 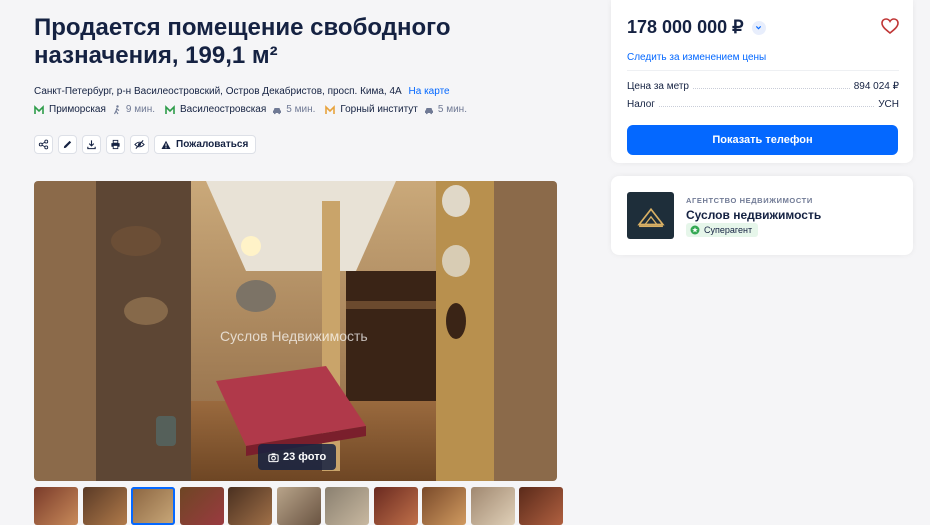 I want to click on share-icon, so click(x=43, y=144).